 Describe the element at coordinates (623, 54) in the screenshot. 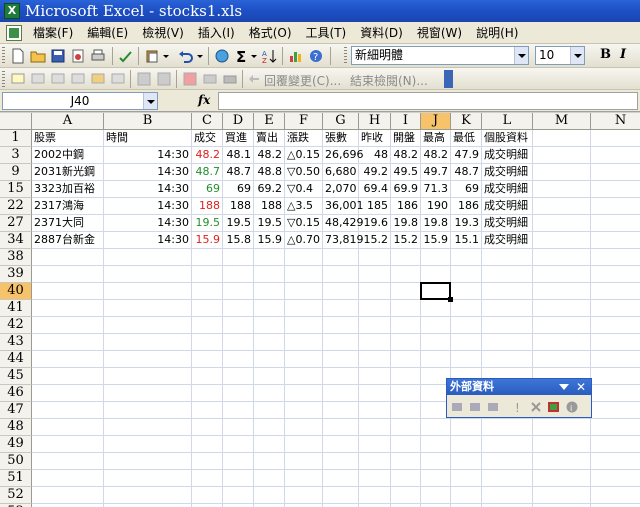

I see `italic-button: I` at that location.